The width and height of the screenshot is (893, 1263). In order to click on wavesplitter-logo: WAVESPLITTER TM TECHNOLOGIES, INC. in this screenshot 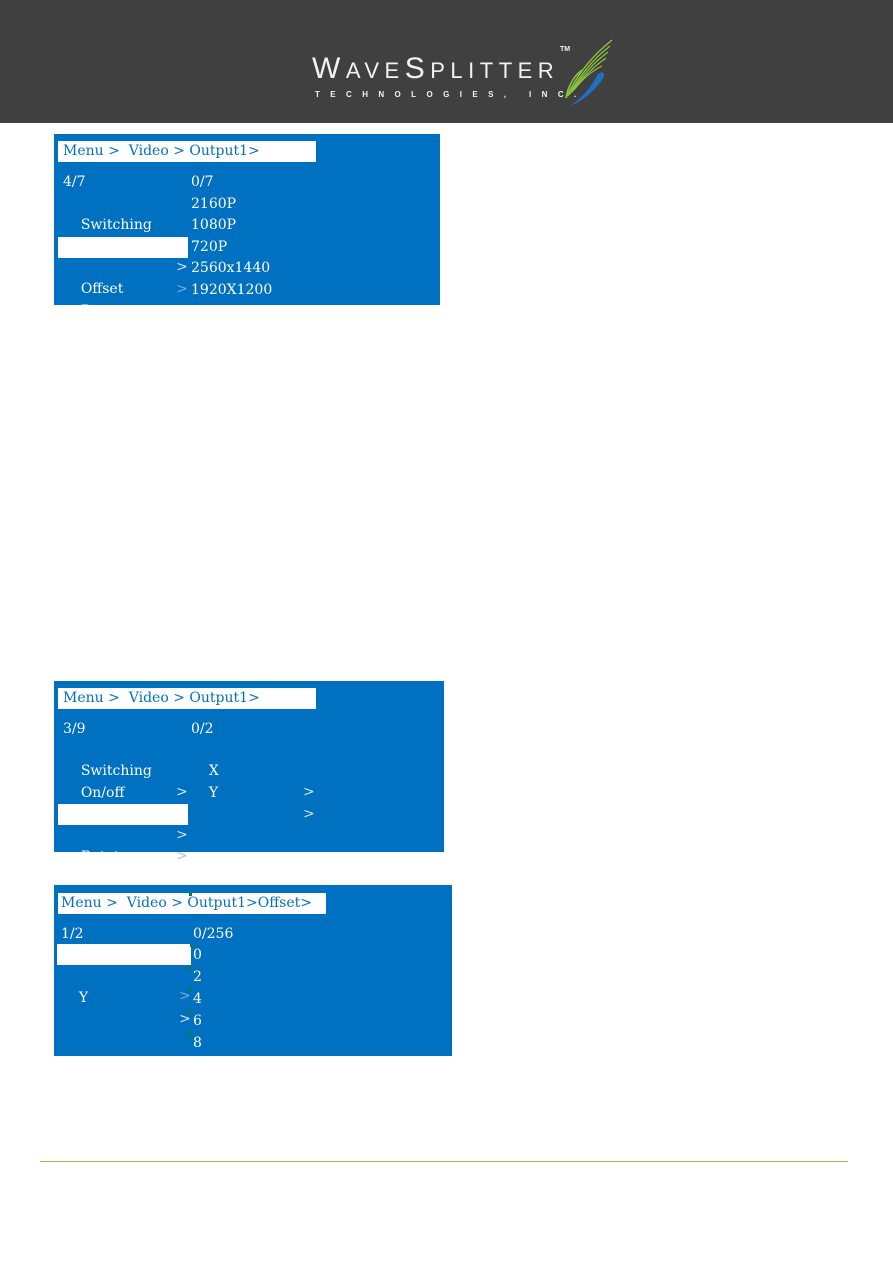, I will do `click(462, 76)`.